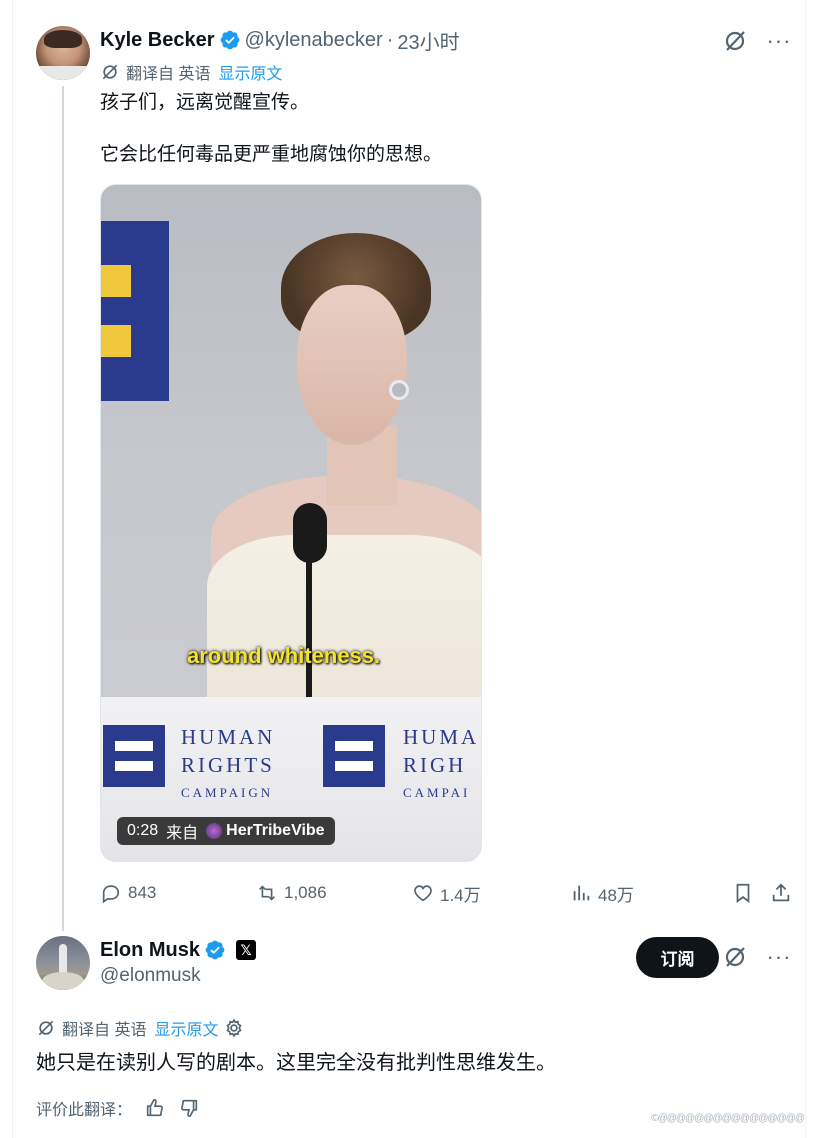 The width and height of the screenshot is (818, 1138). I want to click on share-icon, so click(781, 892).